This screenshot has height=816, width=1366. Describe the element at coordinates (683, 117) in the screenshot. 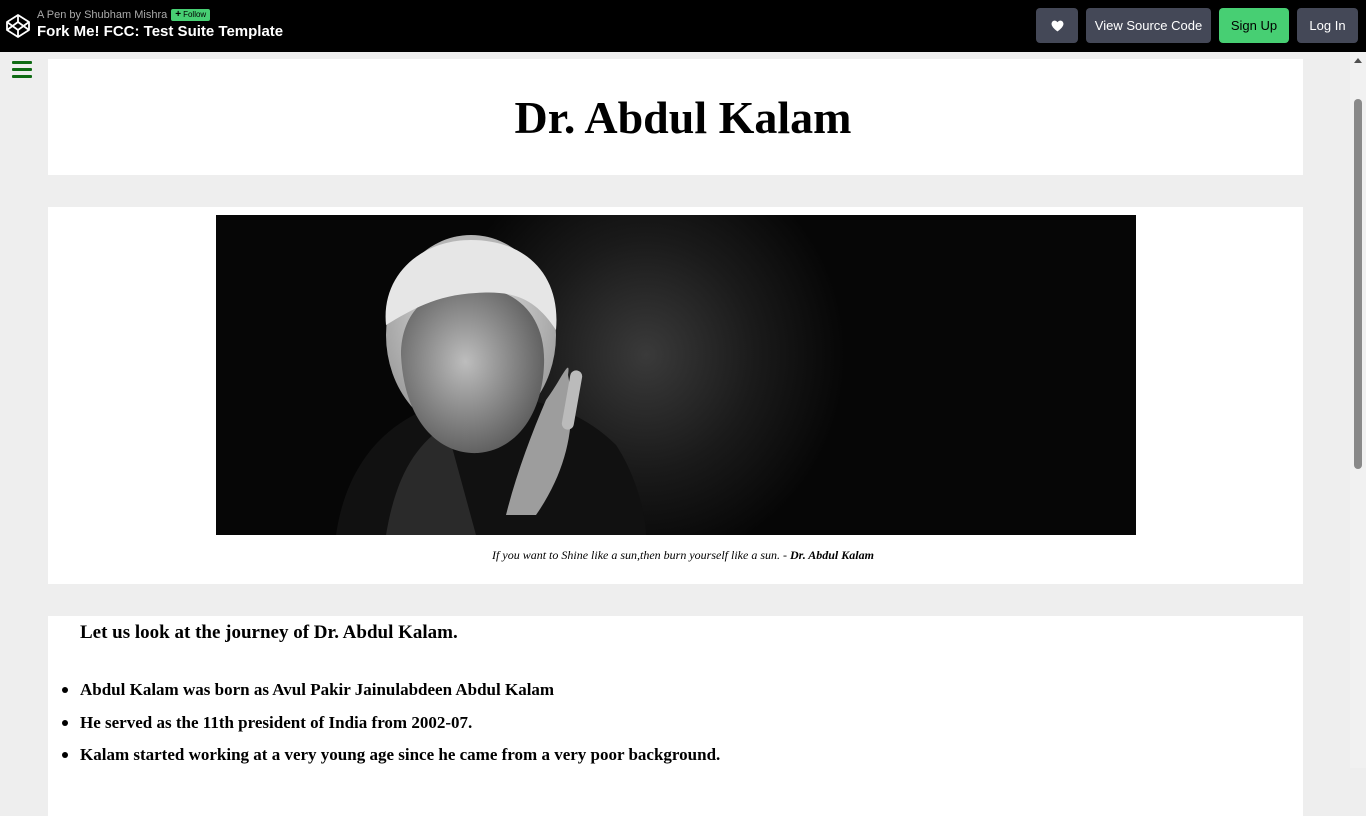

I see `page-title: Dr. Abdul Kalam` at that location.